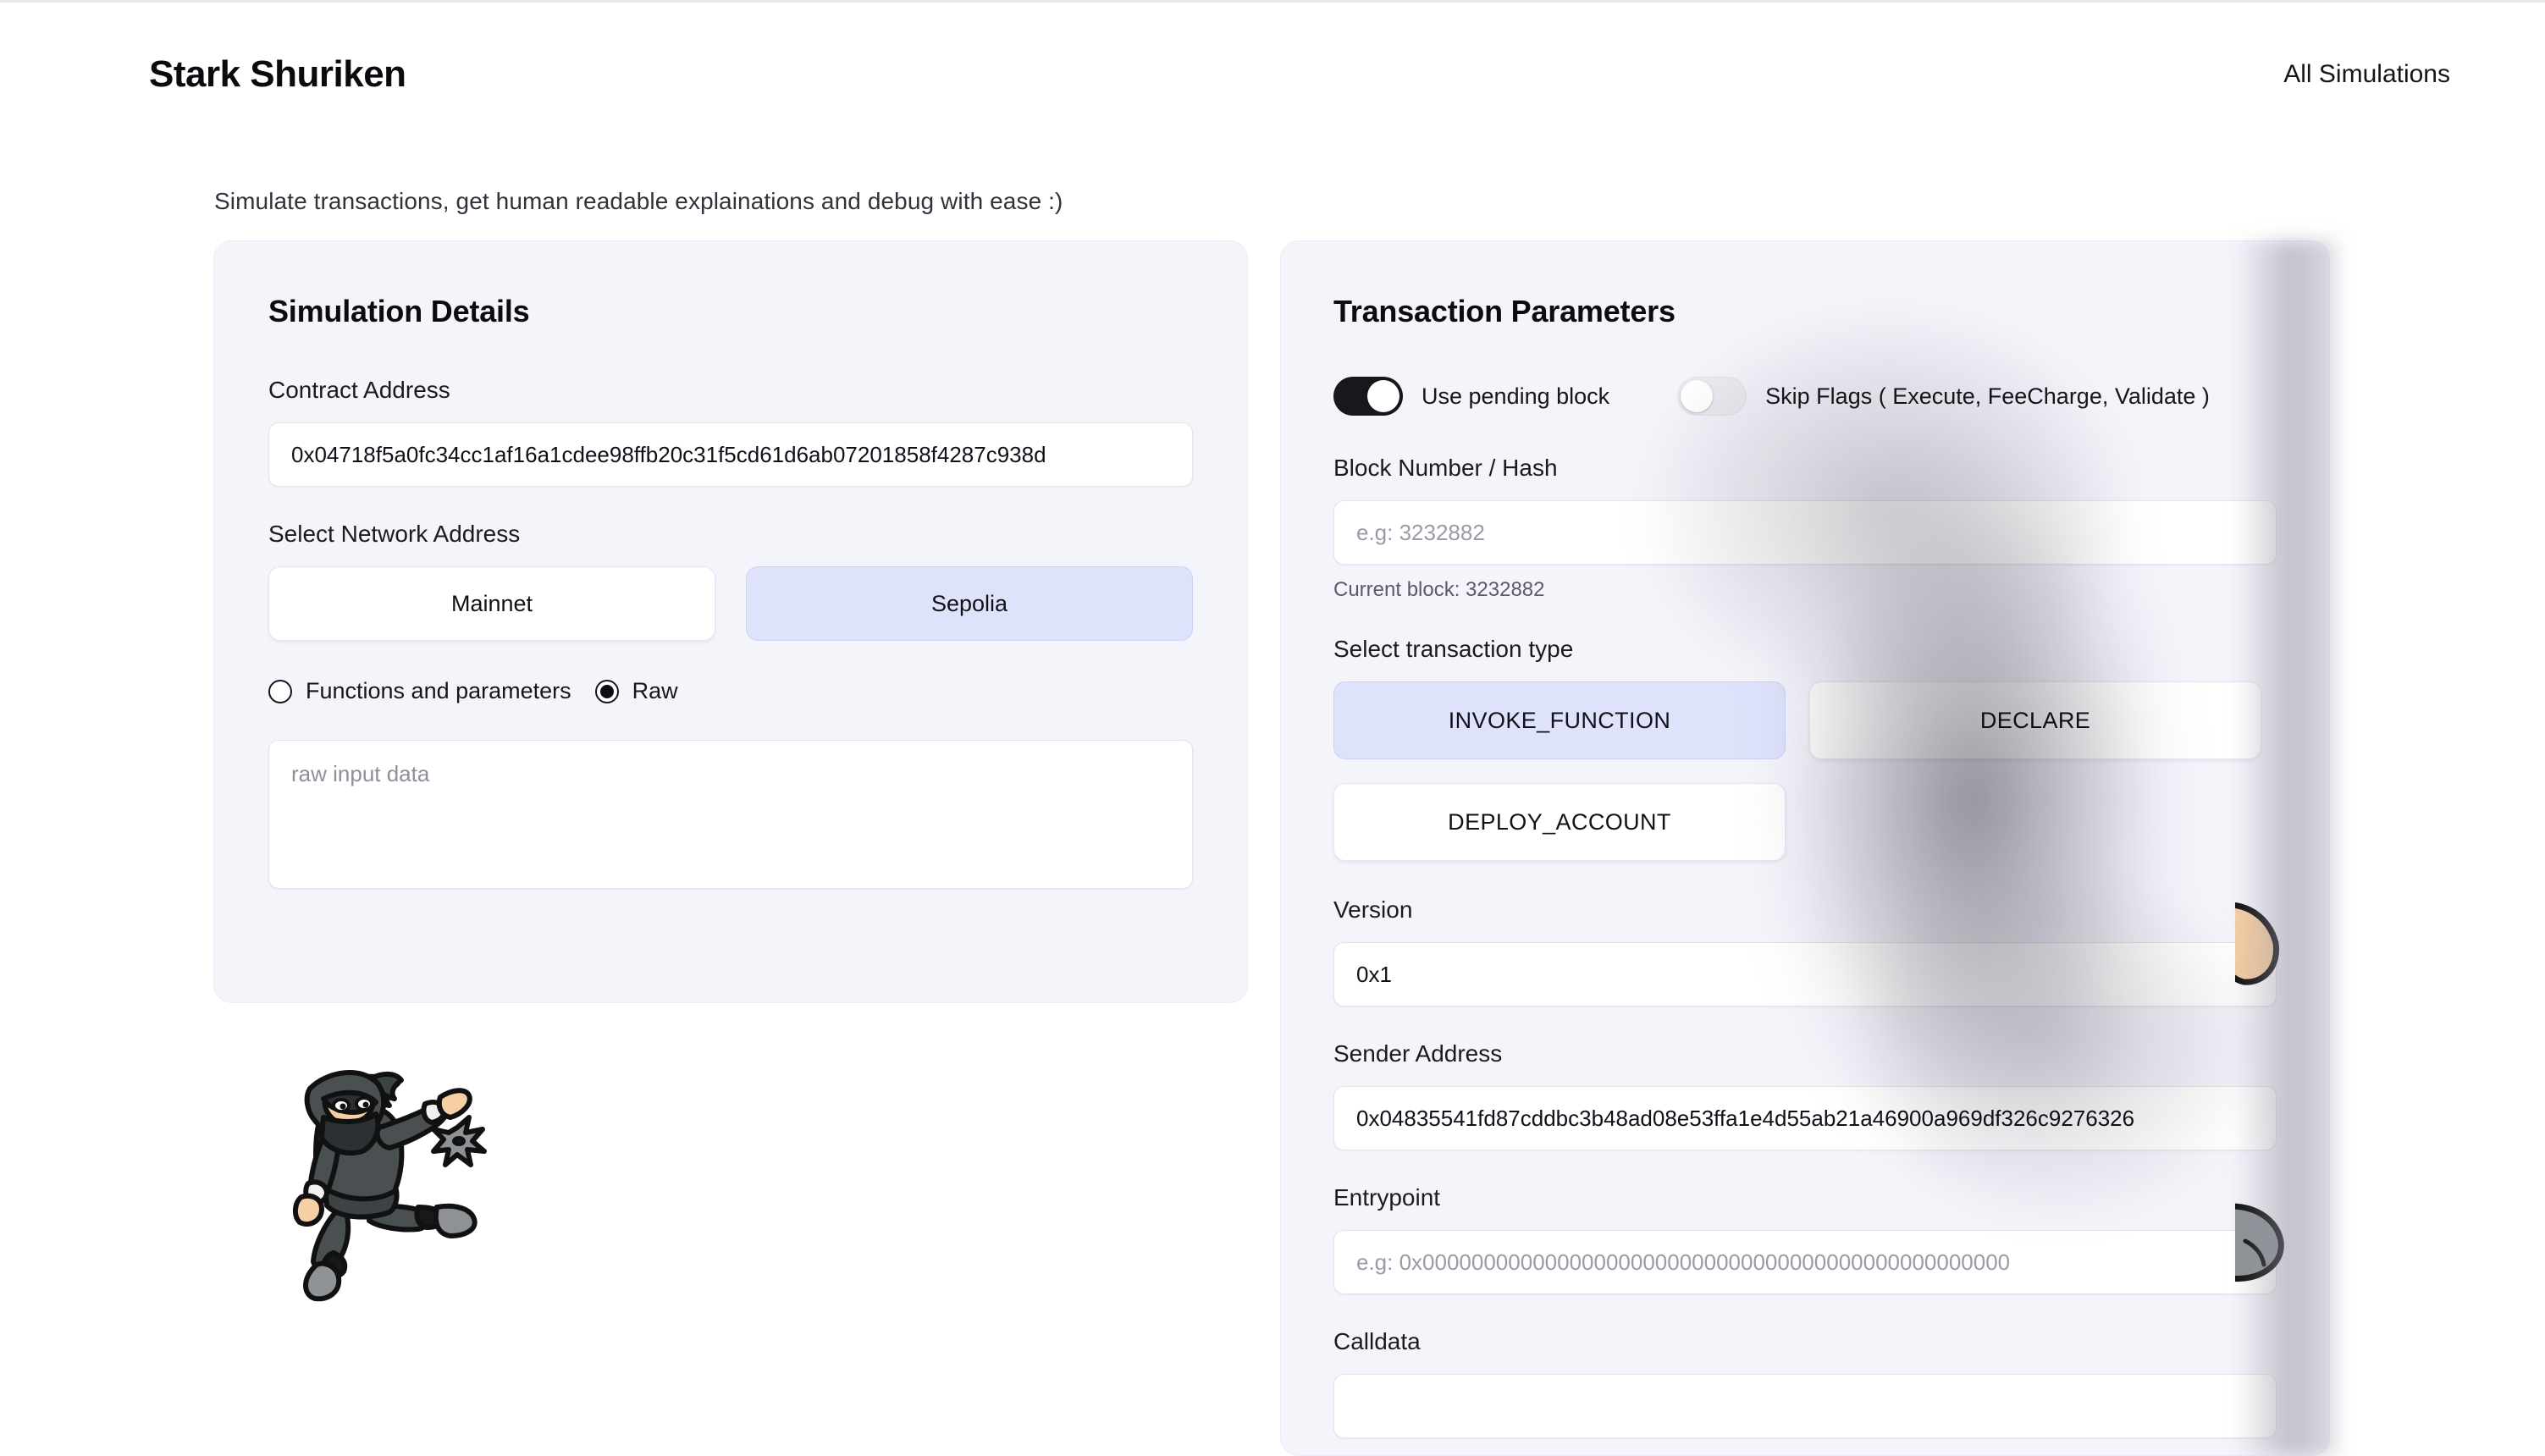 Image resolution: width=2545 pixels, height=1456 pixels. I want to click on contract-address-label: Contract Address, so click(359, 390).